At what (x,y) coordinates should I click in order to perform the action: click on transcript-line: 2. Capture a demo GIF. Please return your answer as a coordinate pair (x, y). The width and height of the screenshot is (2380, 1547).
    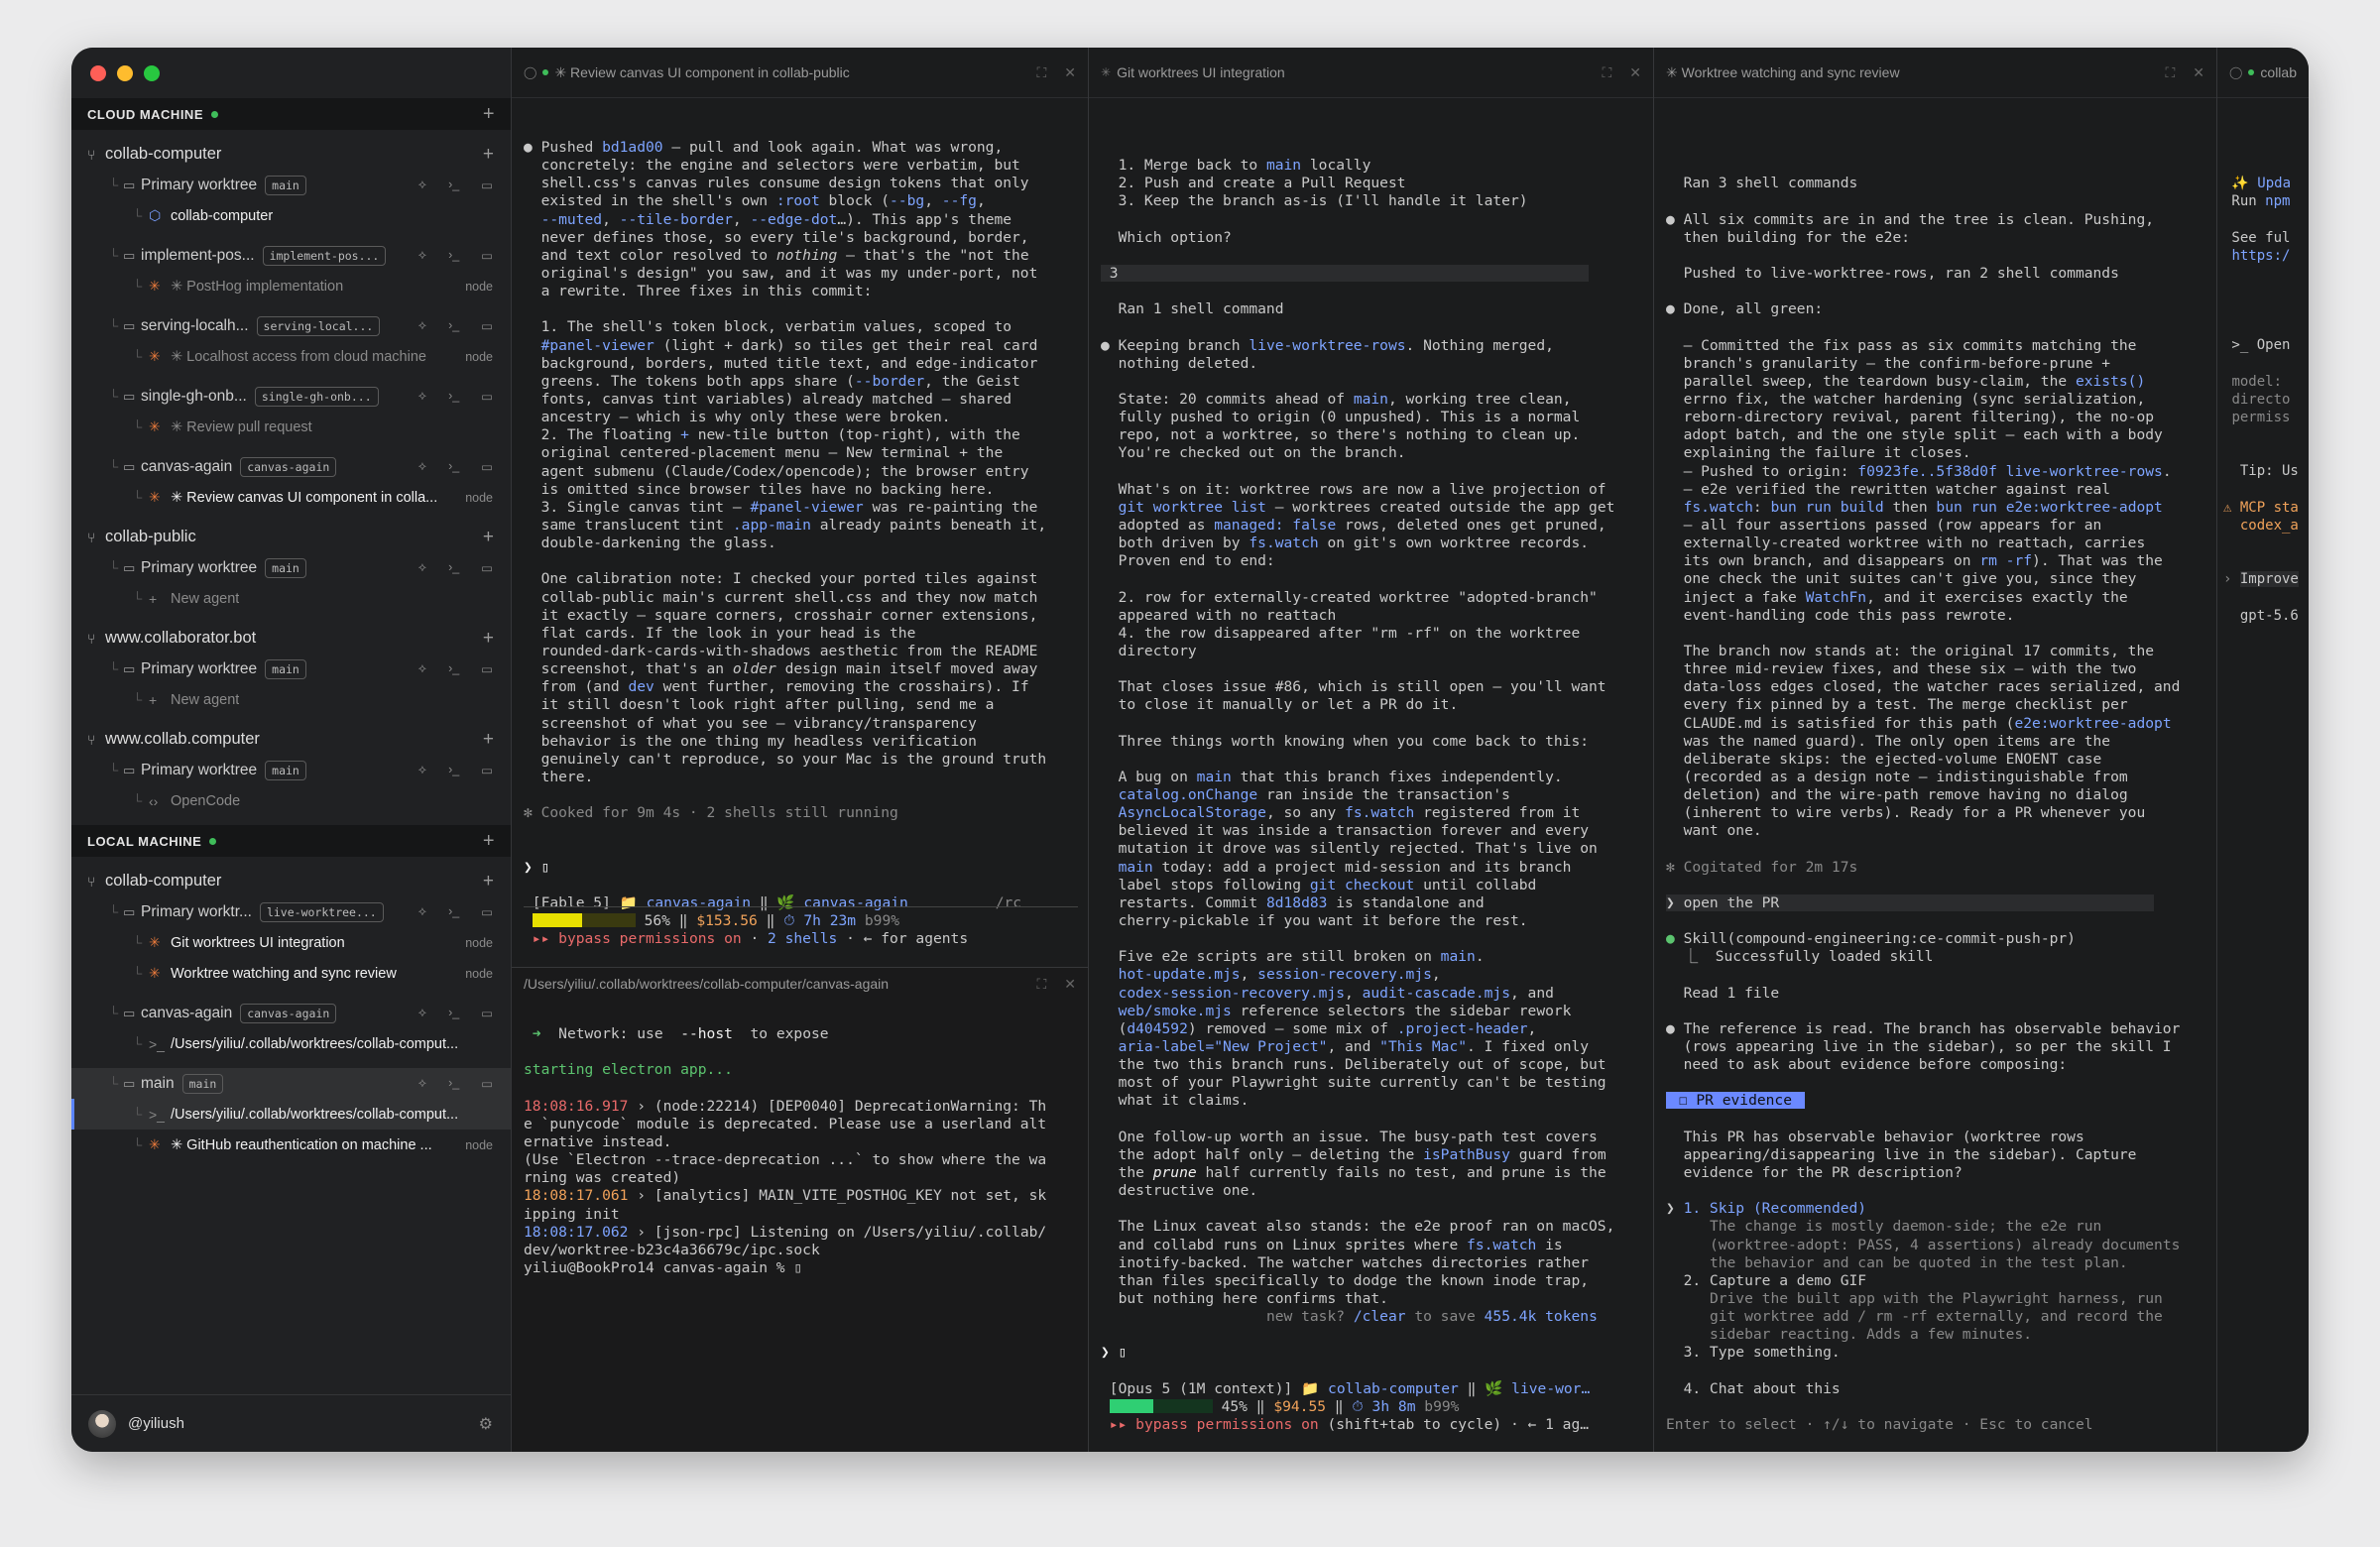
    Looking at the image, I should click on (1766, 1280).